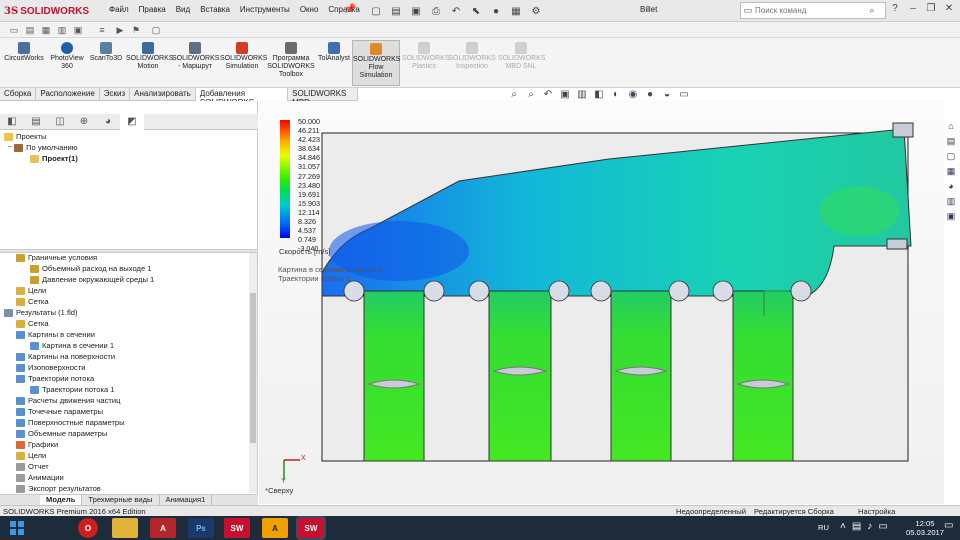  Describe the element at coordinates (684, 94) in the screenshot. I see `view-settings-icon: ▭` at that location.